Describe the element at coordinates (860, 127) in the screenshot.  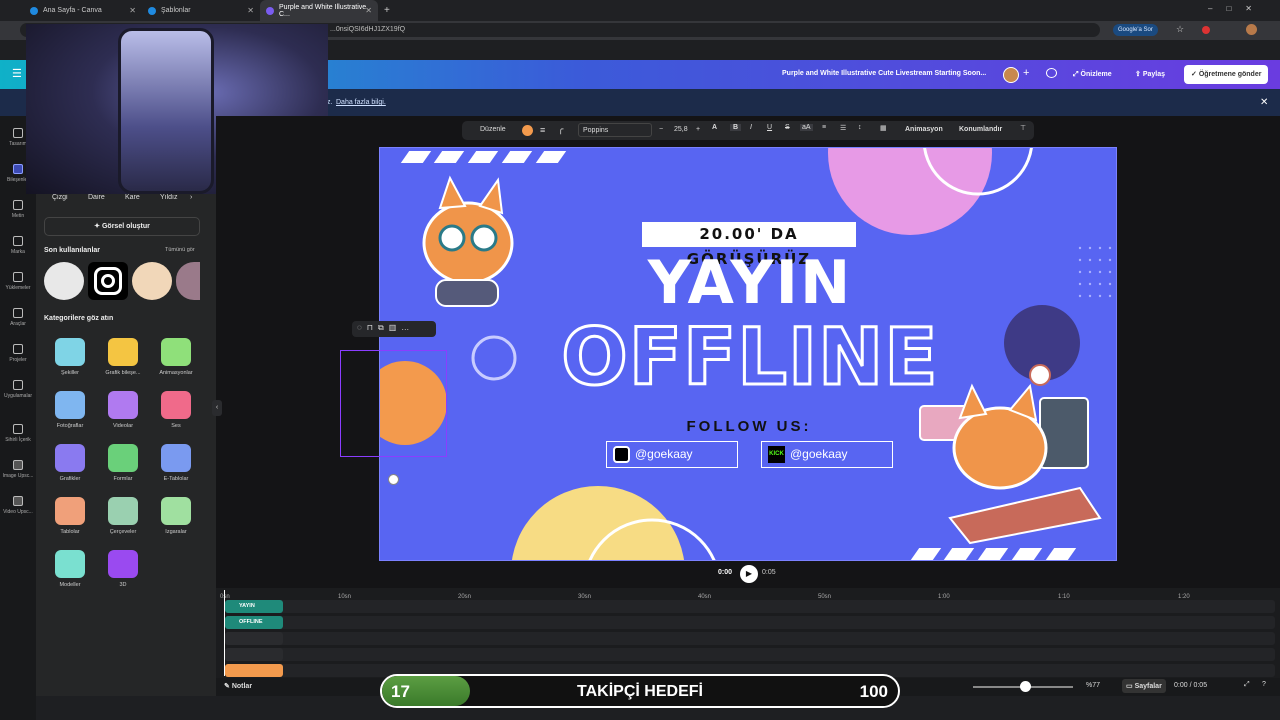
I see `spacing-icon: ↕` at that location.